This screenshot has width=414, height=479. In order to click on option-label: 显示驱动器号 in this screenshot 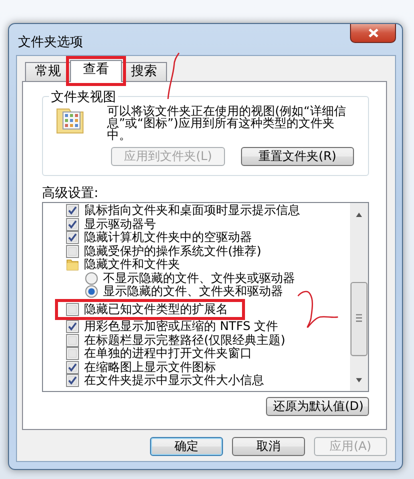, I will do `click(120, 224)`.